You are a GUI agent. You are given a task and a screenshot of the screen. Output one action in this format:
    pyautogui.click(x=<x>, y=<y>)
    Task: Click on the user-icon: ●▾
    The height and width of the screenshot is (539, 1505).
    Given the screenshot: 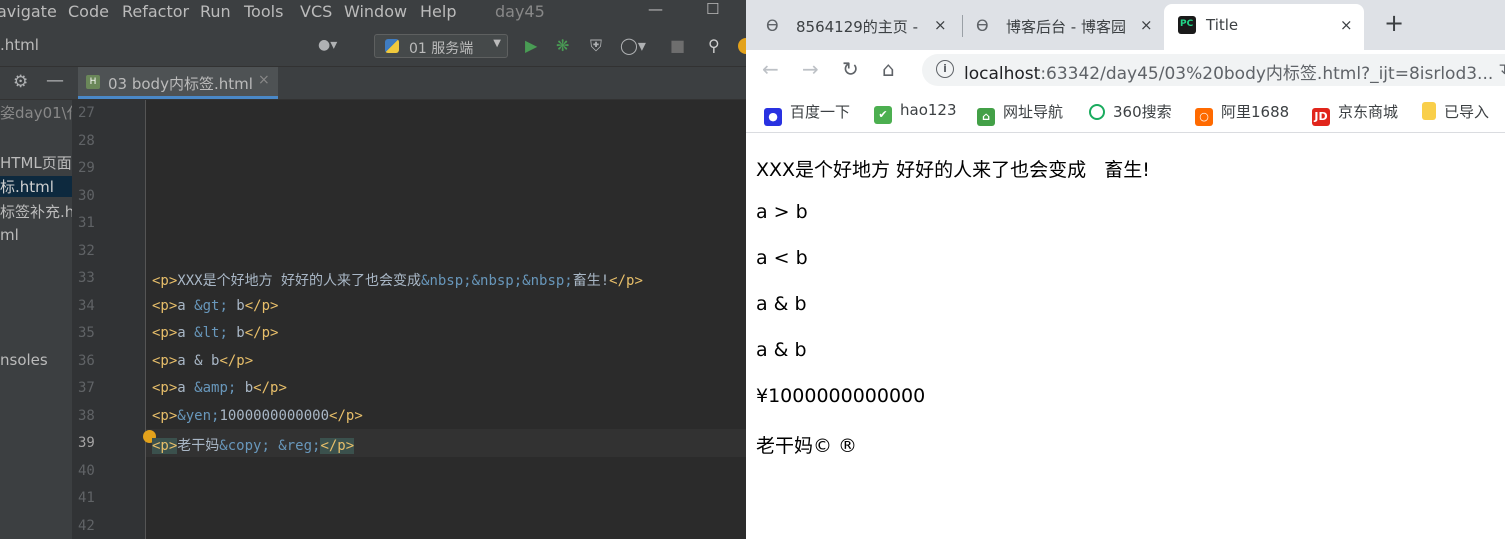 What is the action you would take?
    pyautogui.click(x=327, y=45)
    